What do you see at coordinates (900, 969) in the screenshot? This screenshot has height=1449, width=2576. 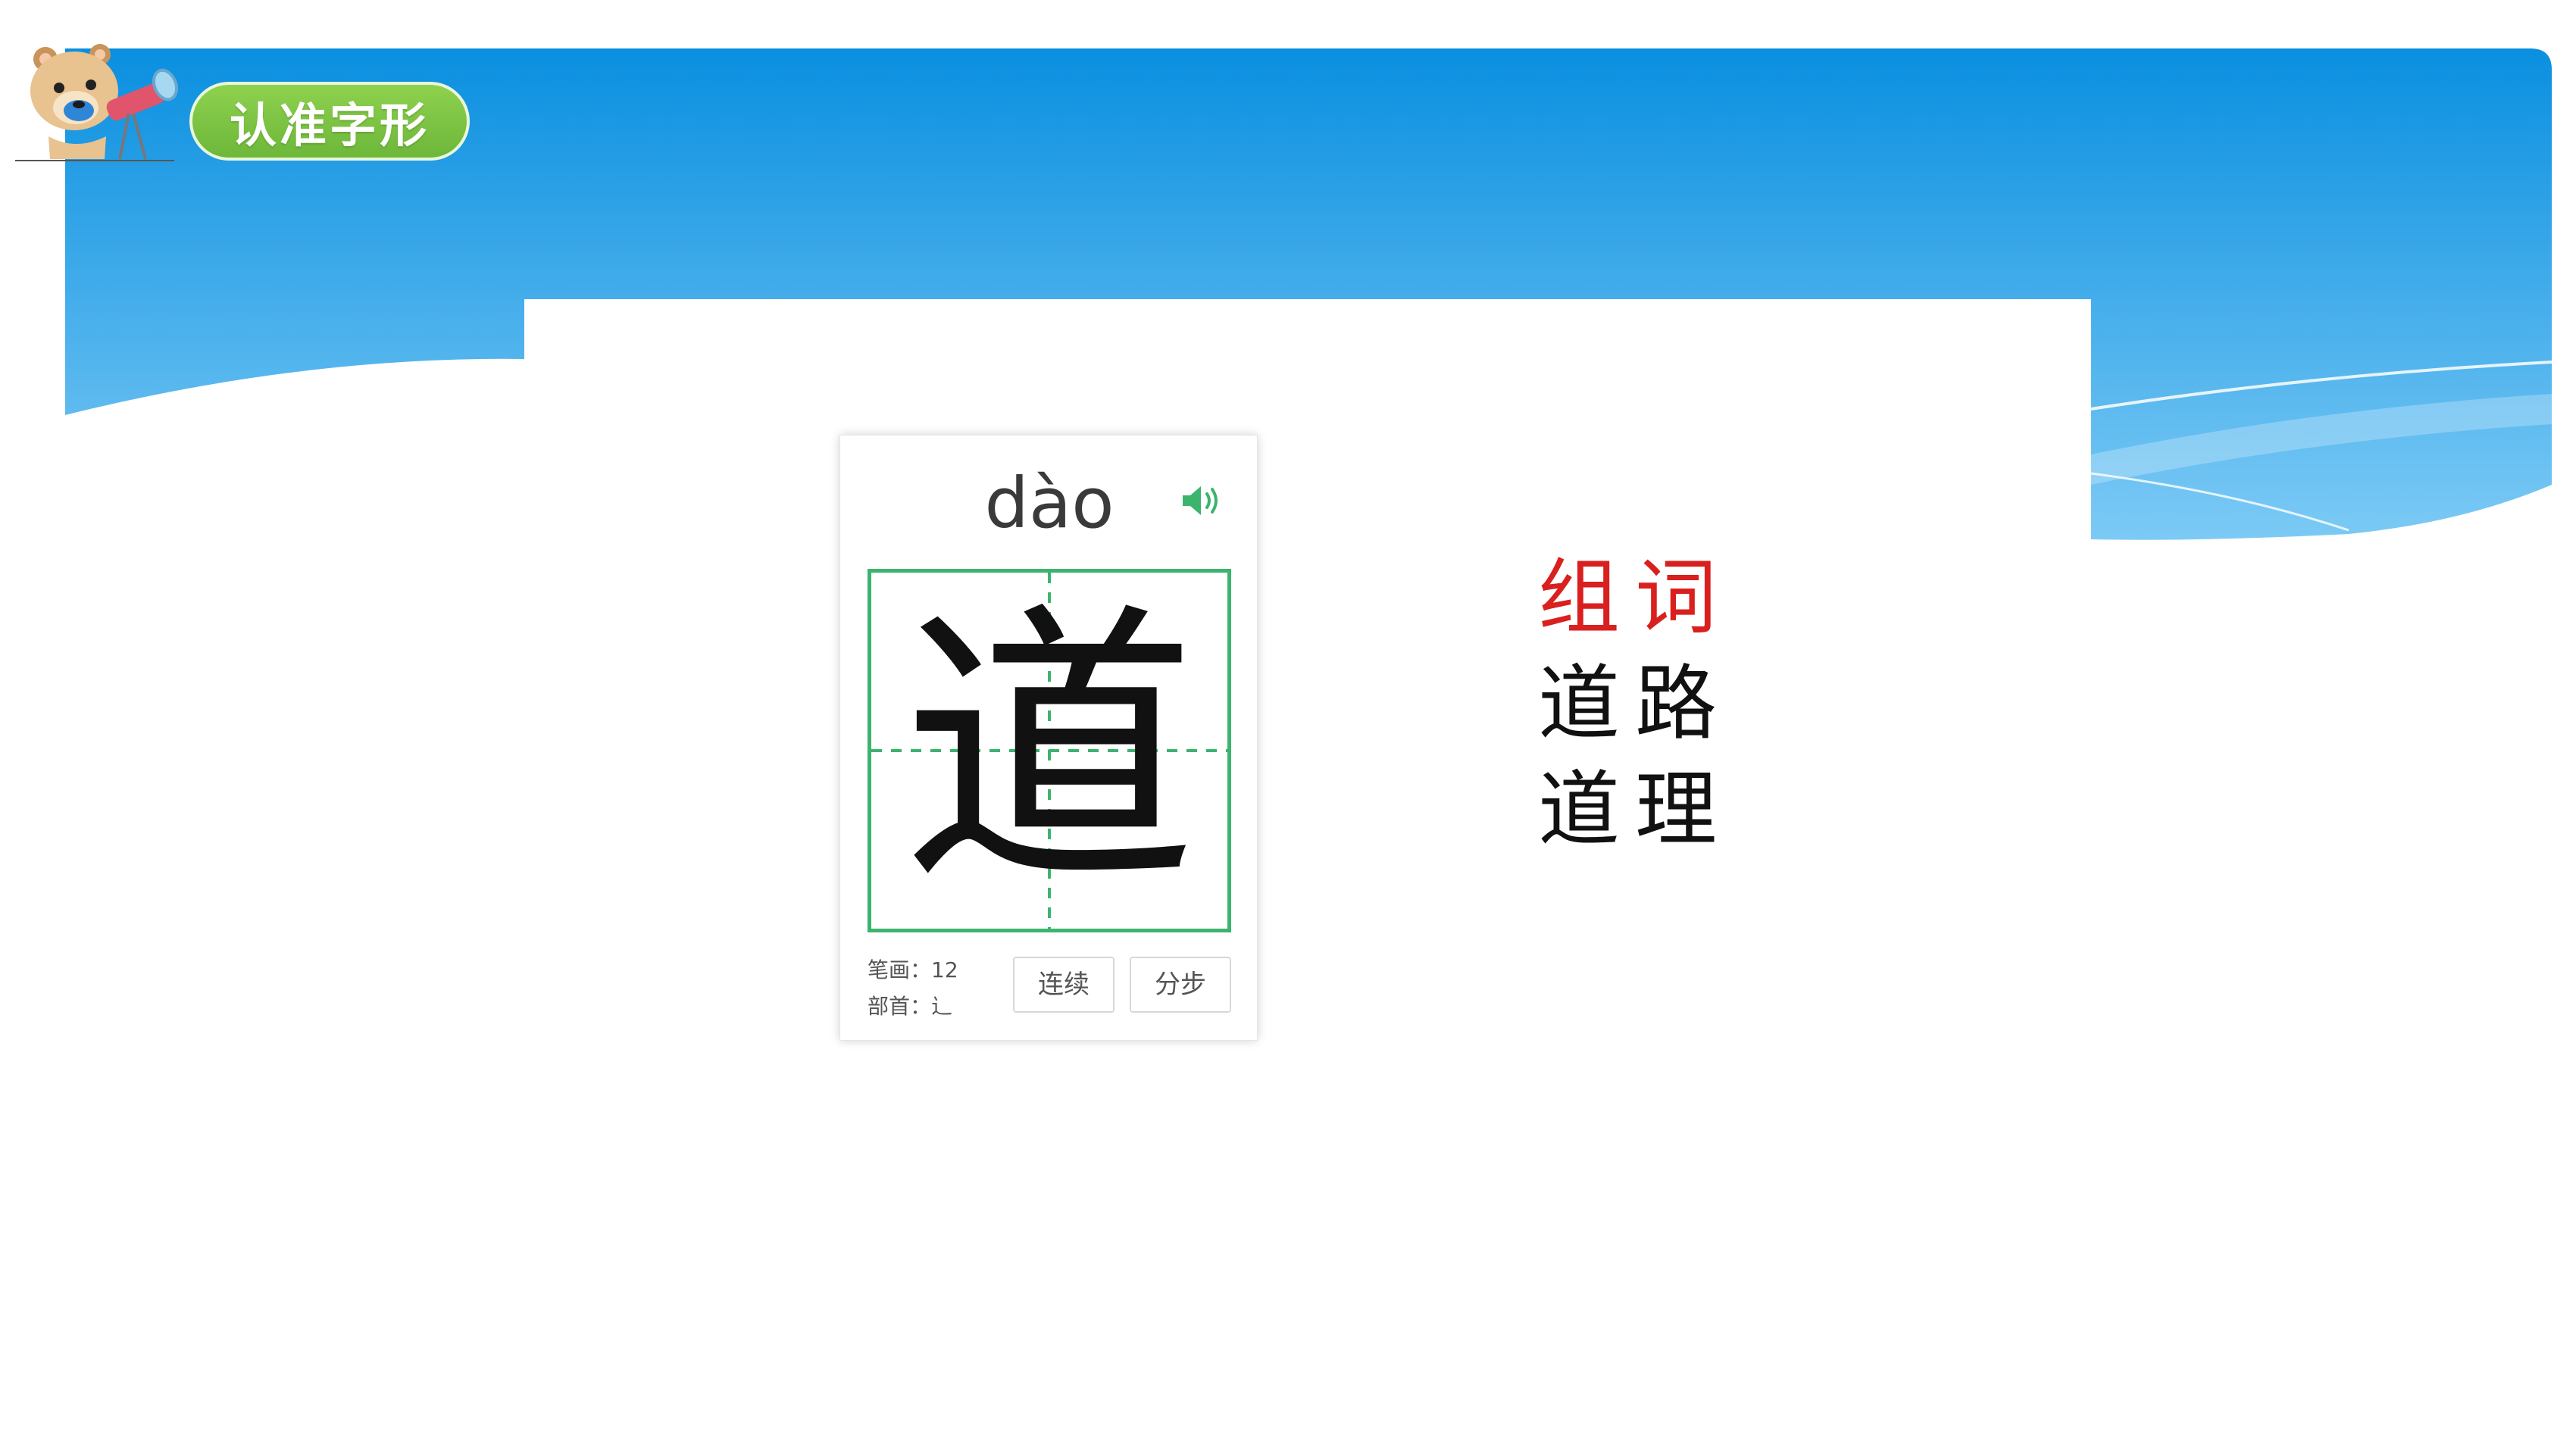 I see `stroke-count-label: 笔画：` at bounding box center [900, 969].